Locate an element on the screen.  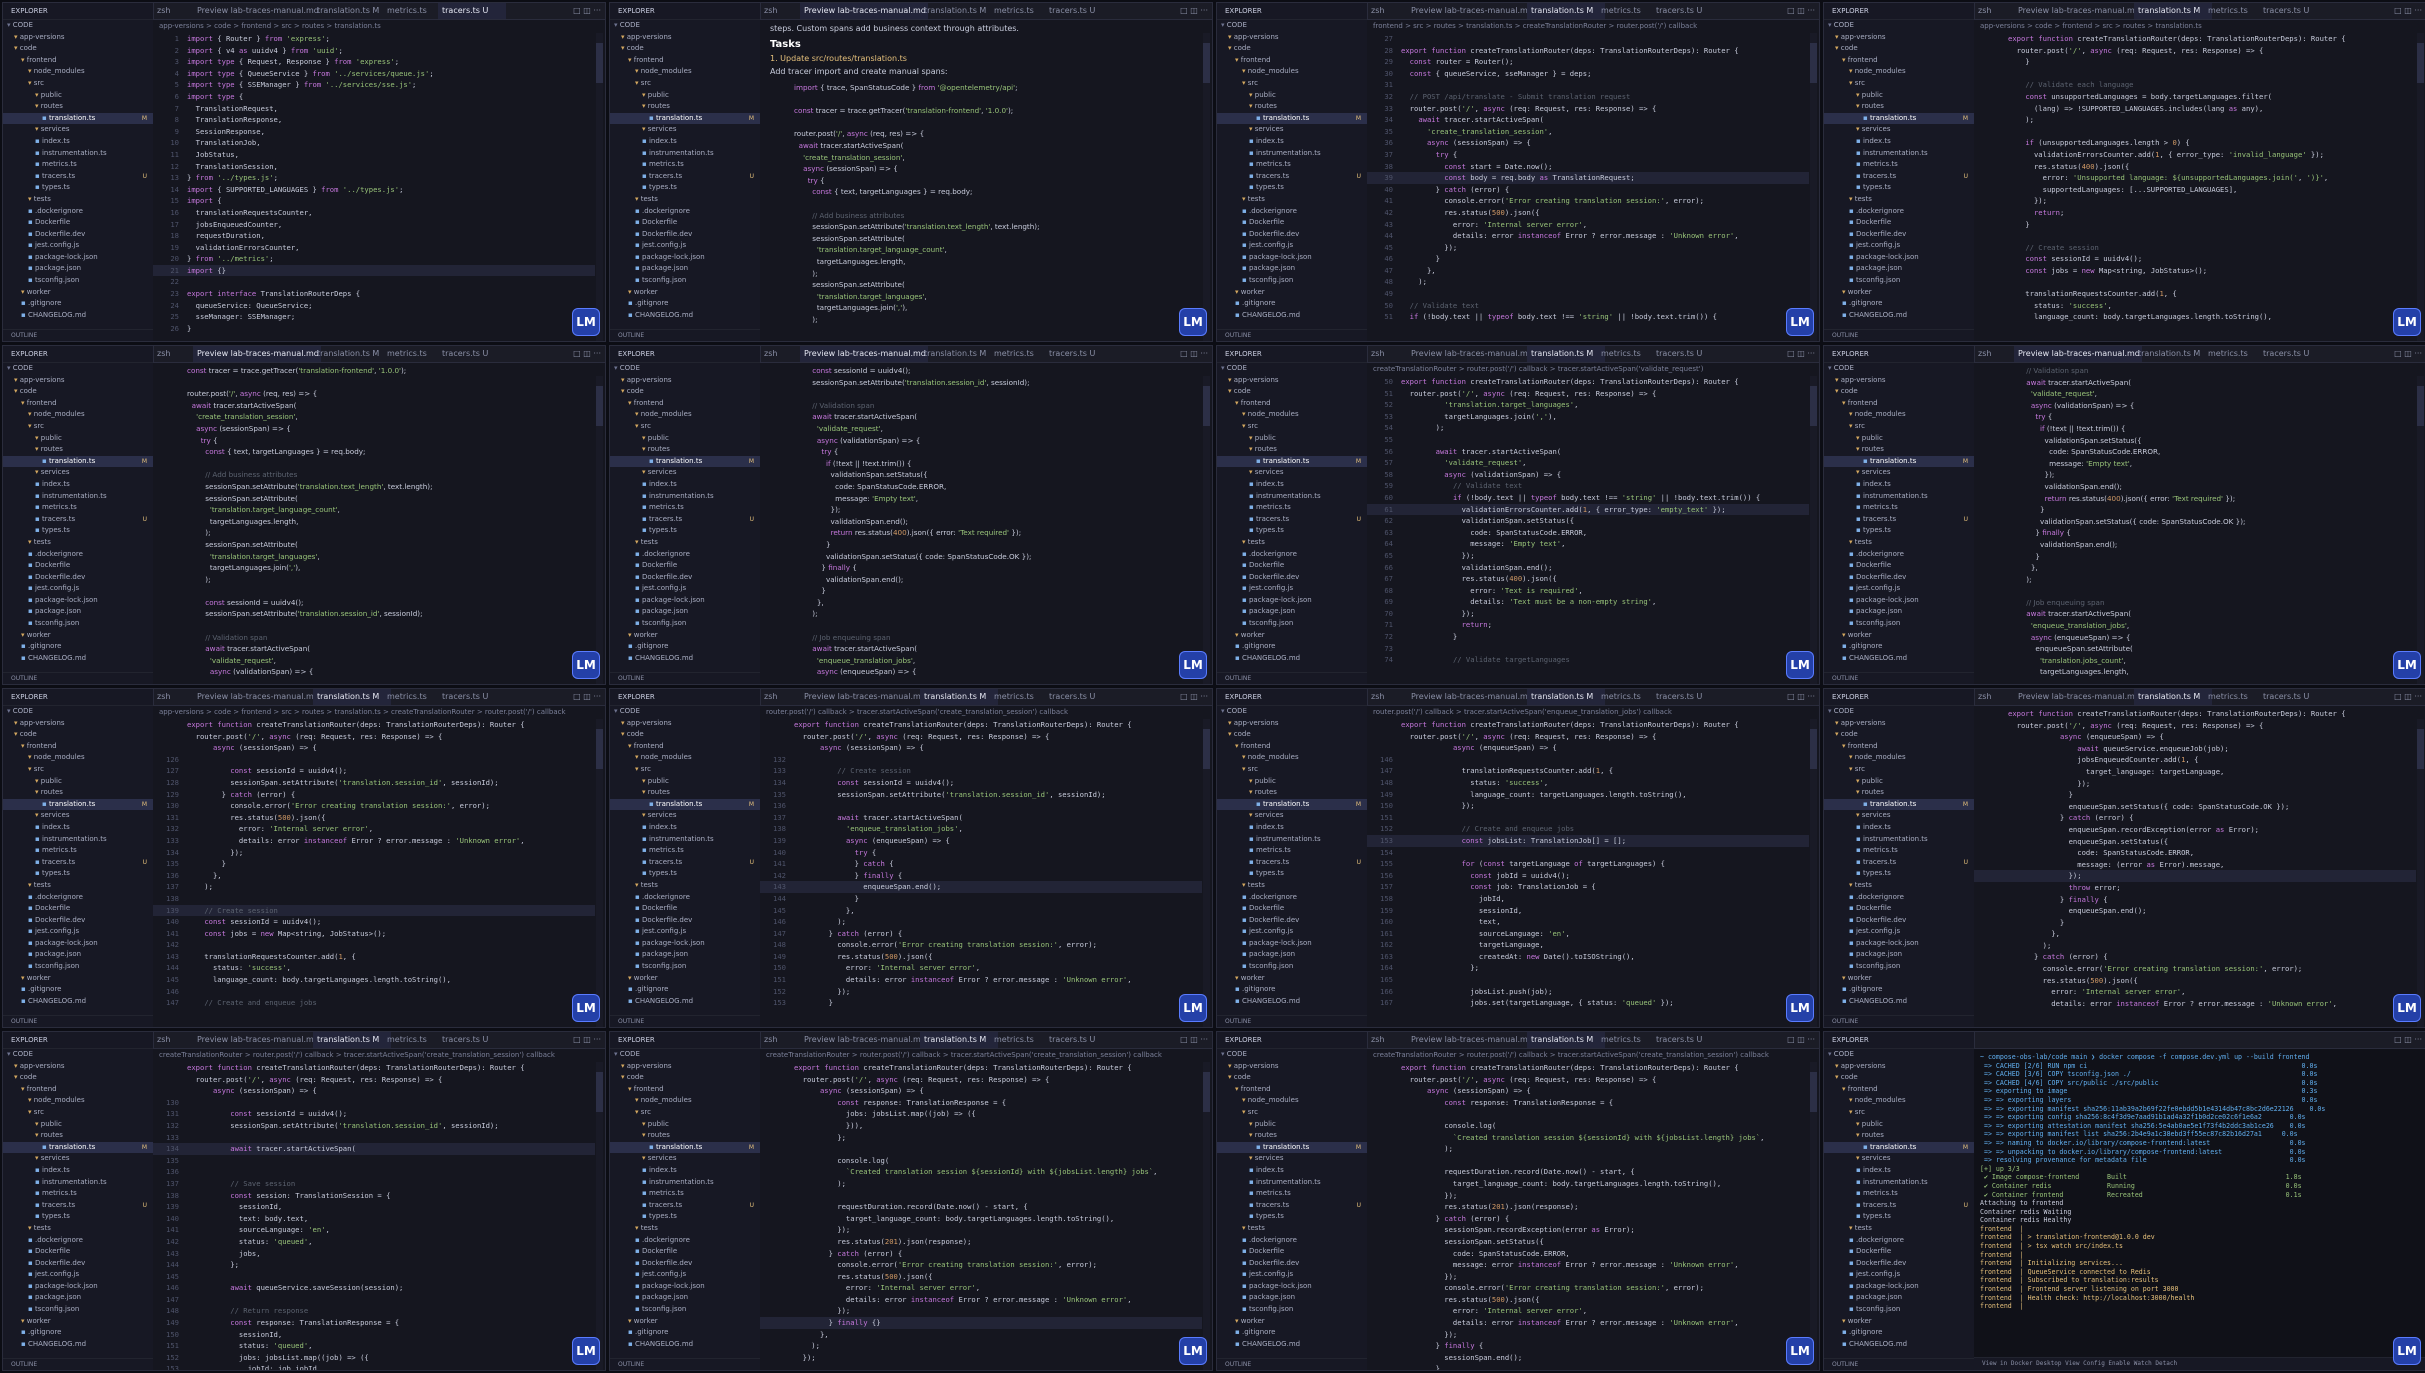
code-line: }); is located at coordinates (2195, 876).